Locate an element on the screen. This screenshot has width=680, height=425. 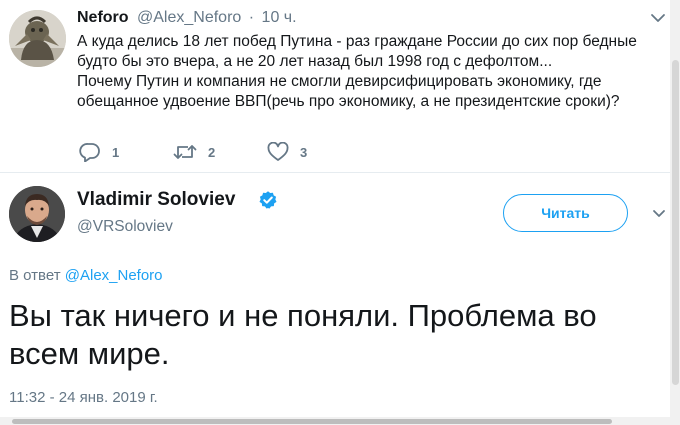
reply-tweet-time: 10 ч. is located at coordinates (279, 17).